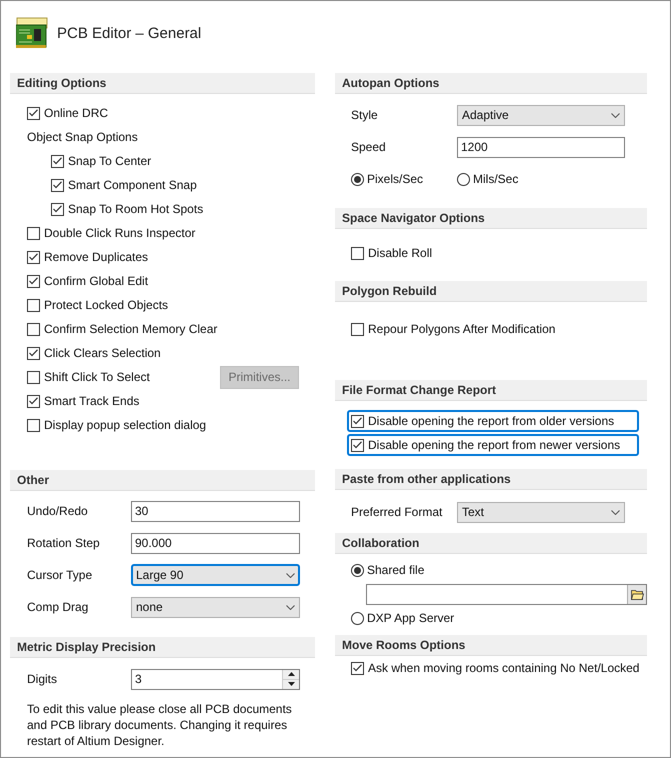 The height and width of the screenshot is (758, 671). Describe the element at coordinates (506, 594) in the screenshot. I see `file-path-field` at that location.